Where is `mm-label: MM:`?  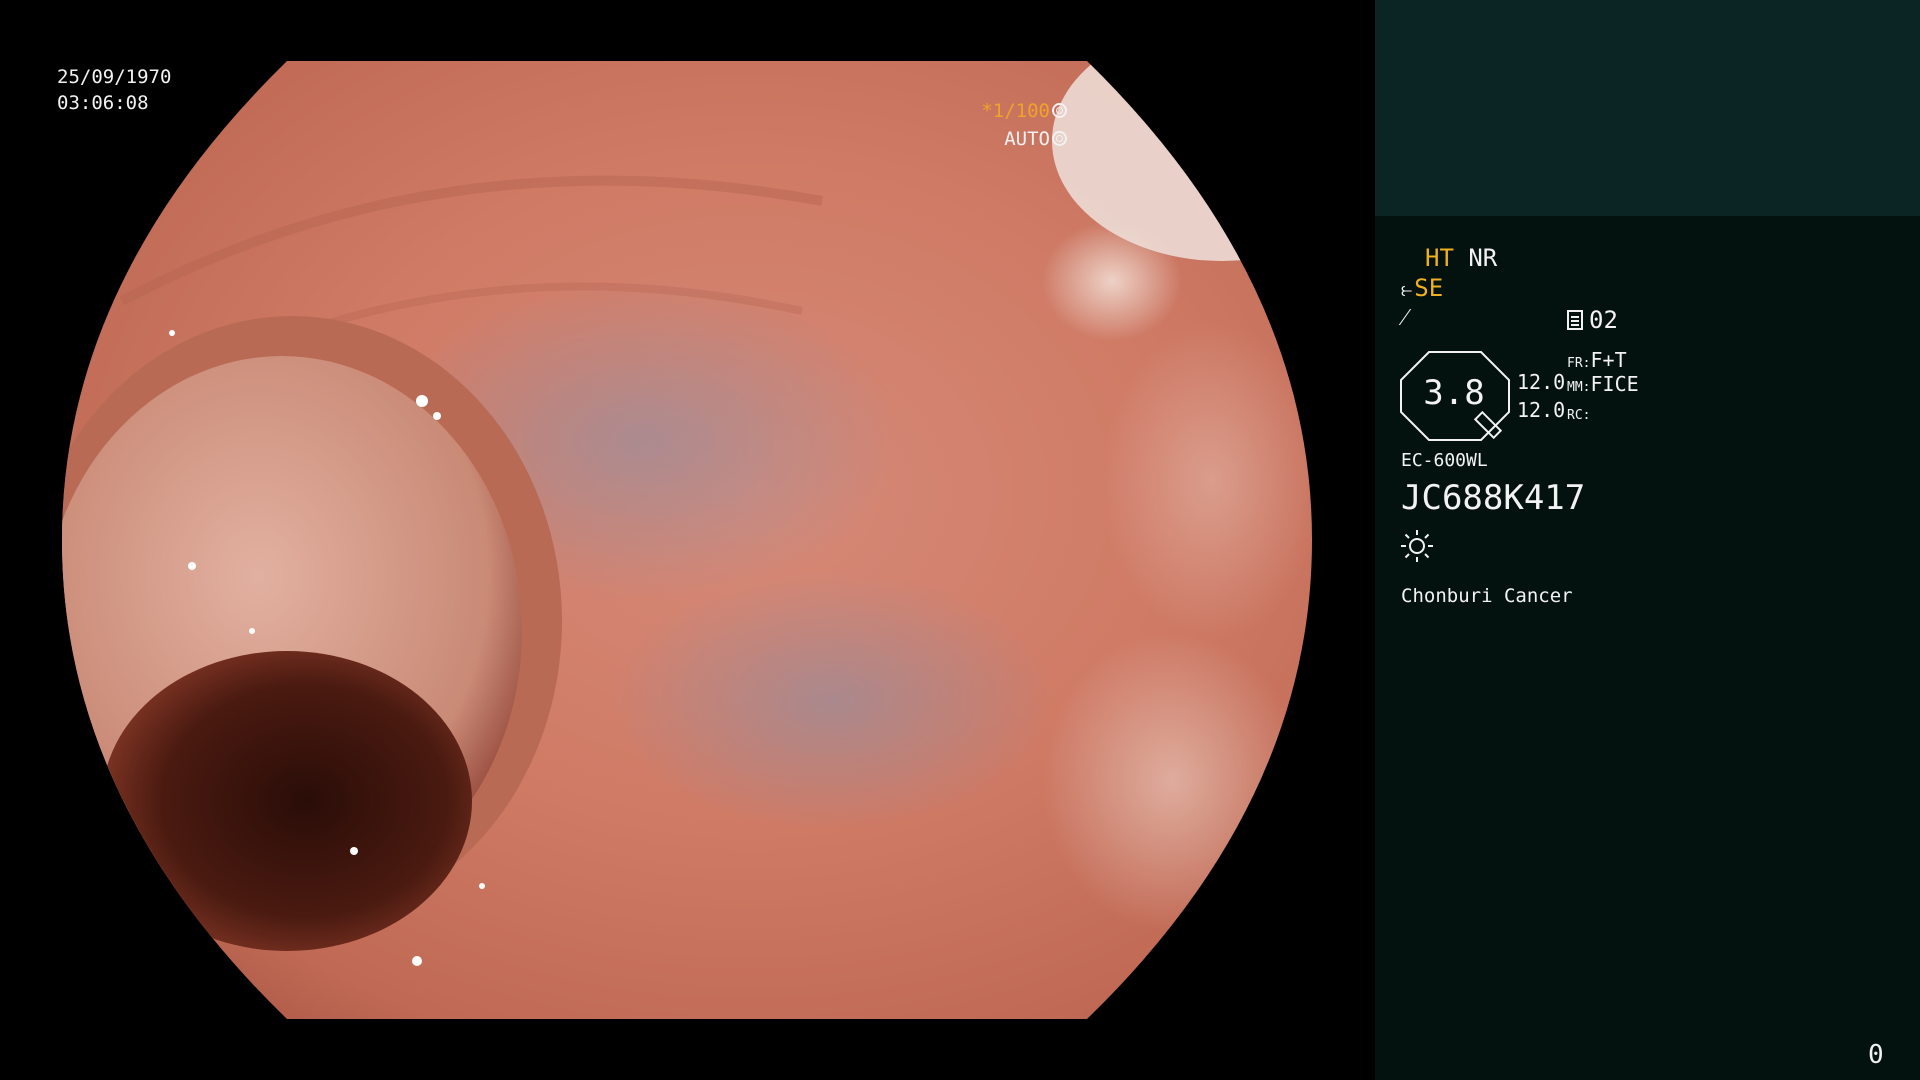
mm-label: MM: is located at coordinates (1579, 387).